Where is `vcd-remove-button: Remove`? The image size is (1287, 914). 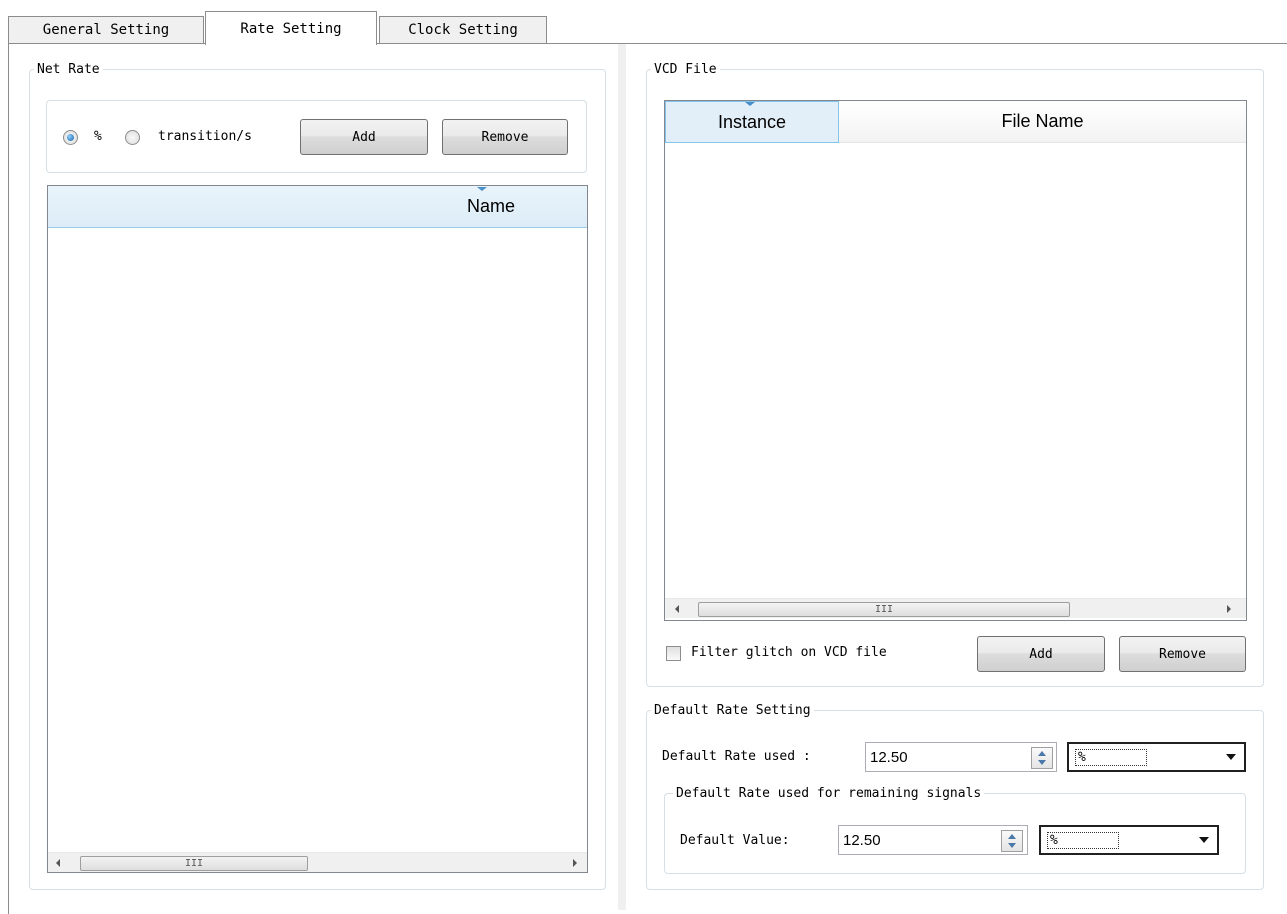 vcd-remove-button: Remove is located at coordinates (1182, 654).